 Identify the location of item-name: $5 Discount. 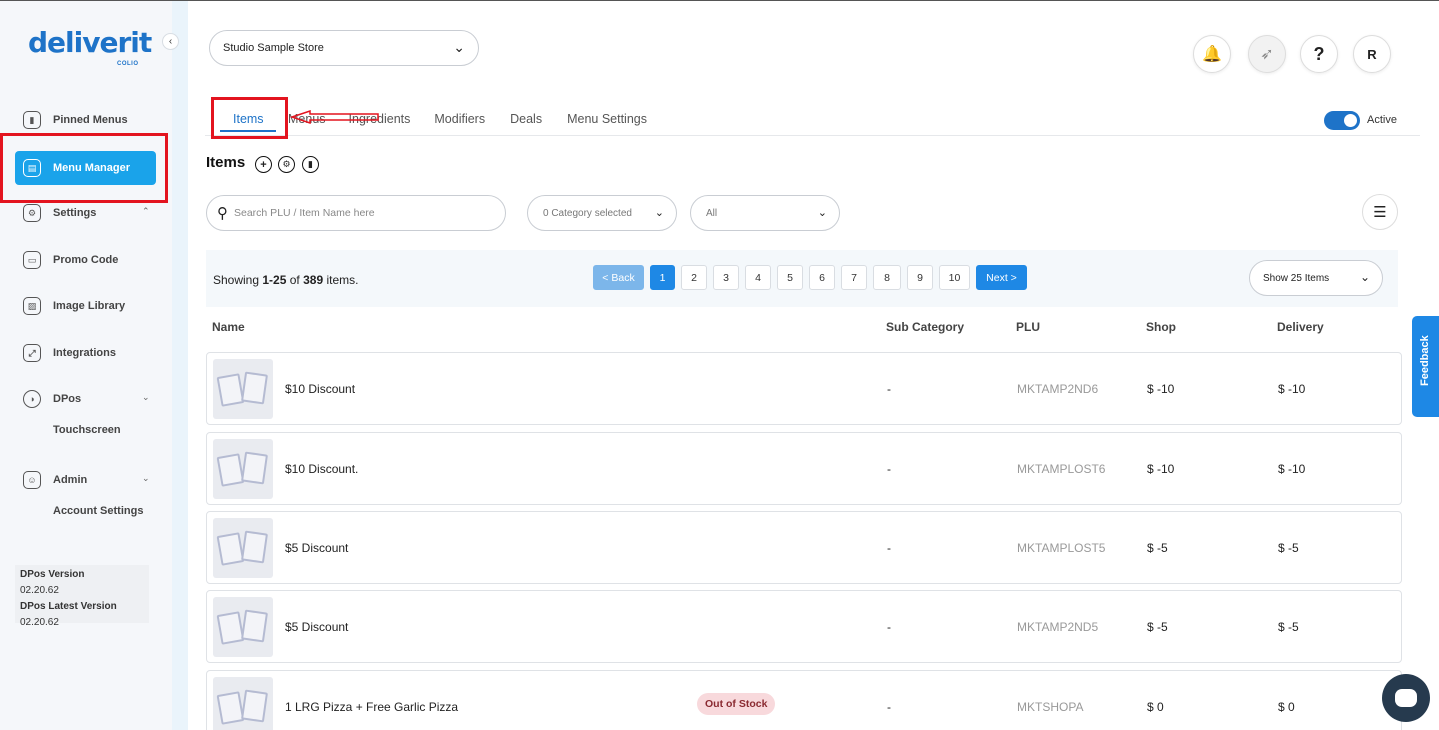
(317, 627).